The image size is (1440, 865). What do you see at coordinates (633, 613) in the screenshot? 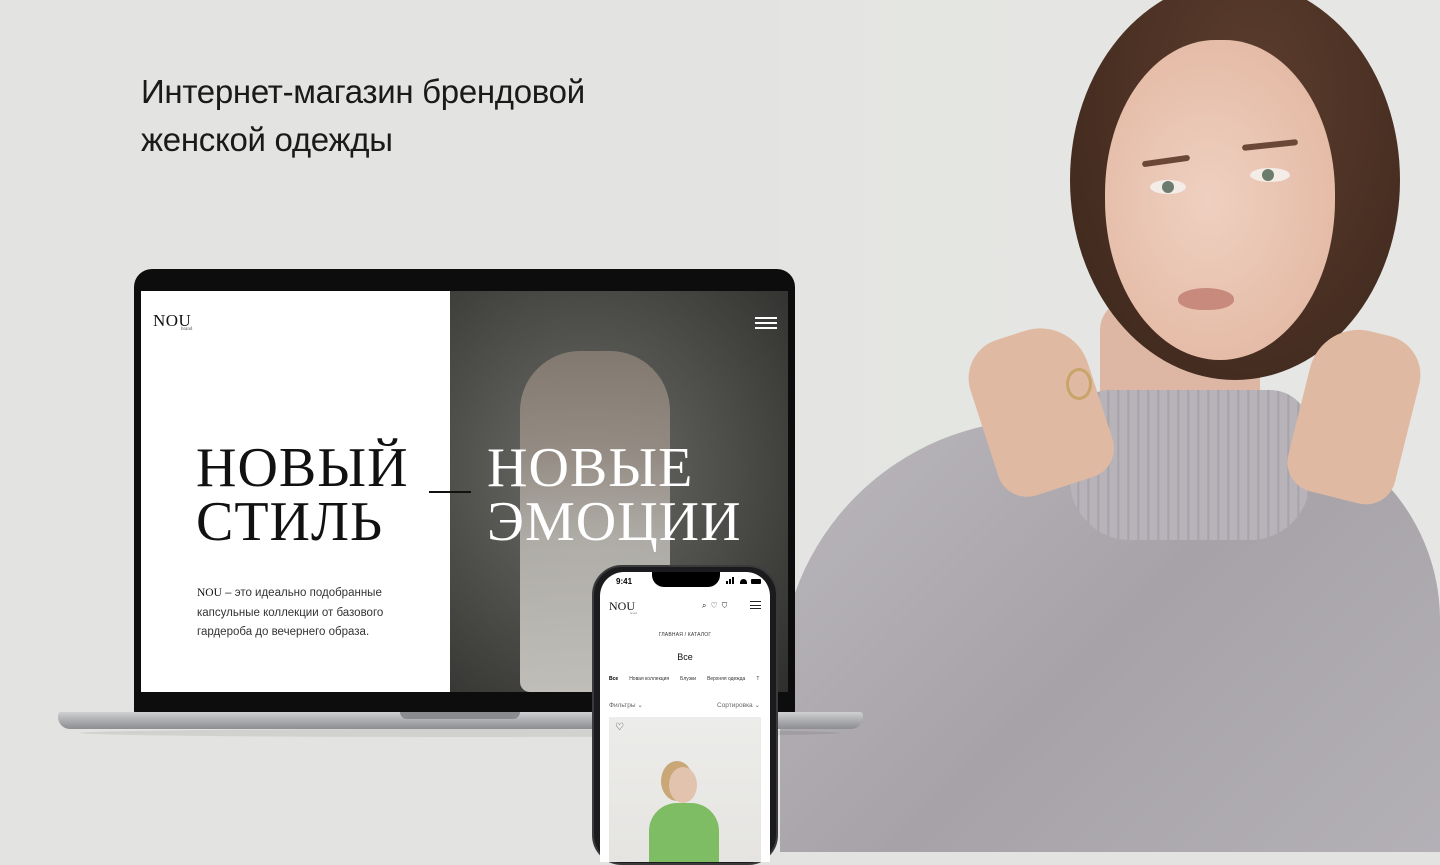
I see `phone-logo-sub: brand` at bounding box center [633, 613].